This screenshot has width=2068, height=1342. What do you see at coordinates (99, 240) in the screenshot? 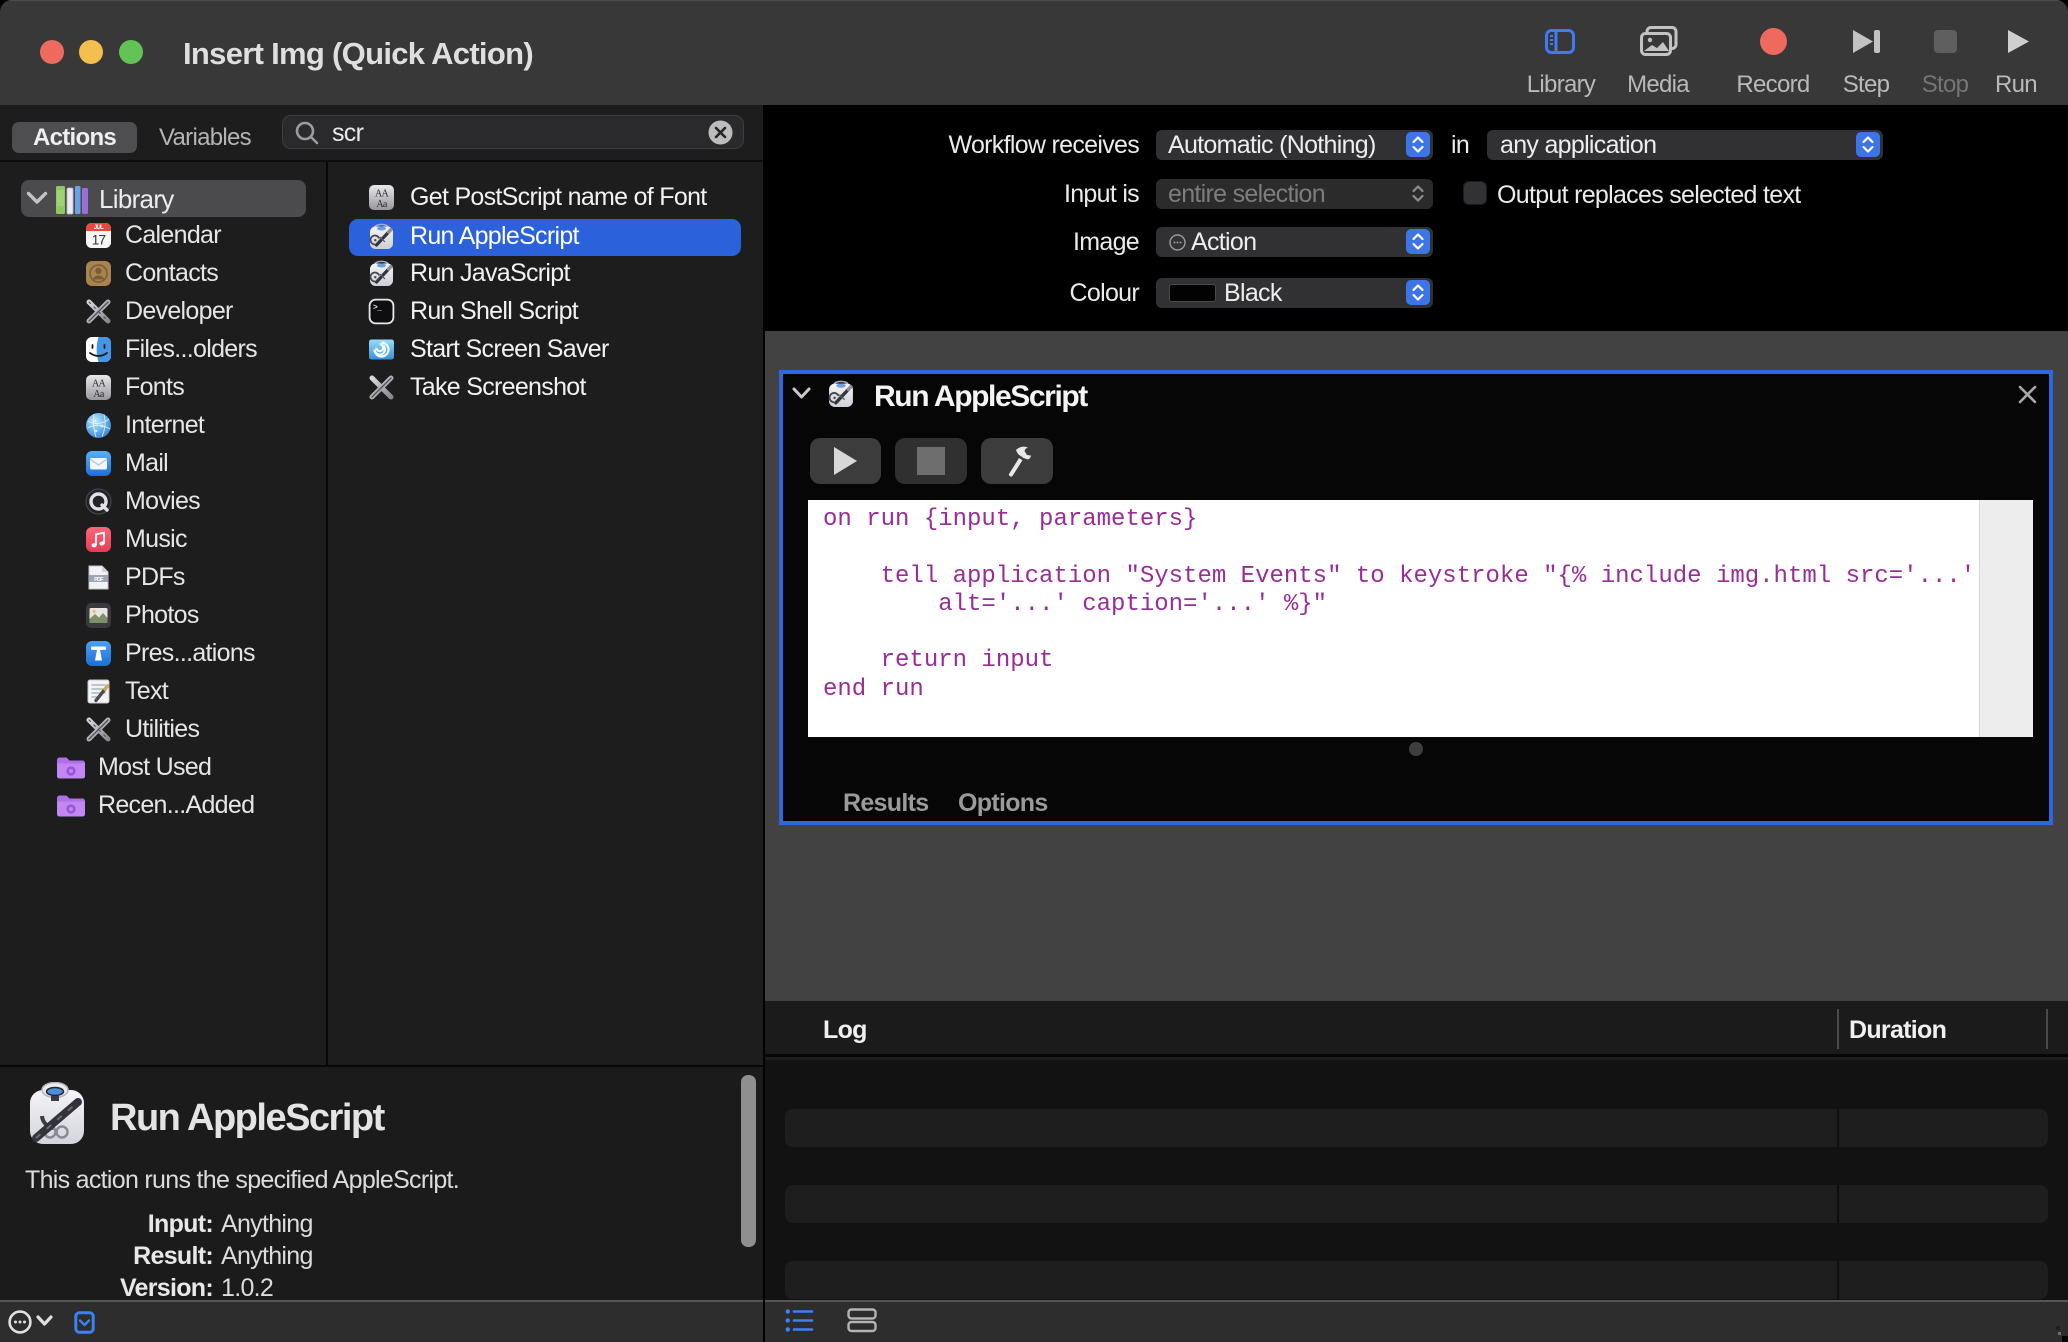
I see `svg-text: 17` at bounding box center [99, 240].